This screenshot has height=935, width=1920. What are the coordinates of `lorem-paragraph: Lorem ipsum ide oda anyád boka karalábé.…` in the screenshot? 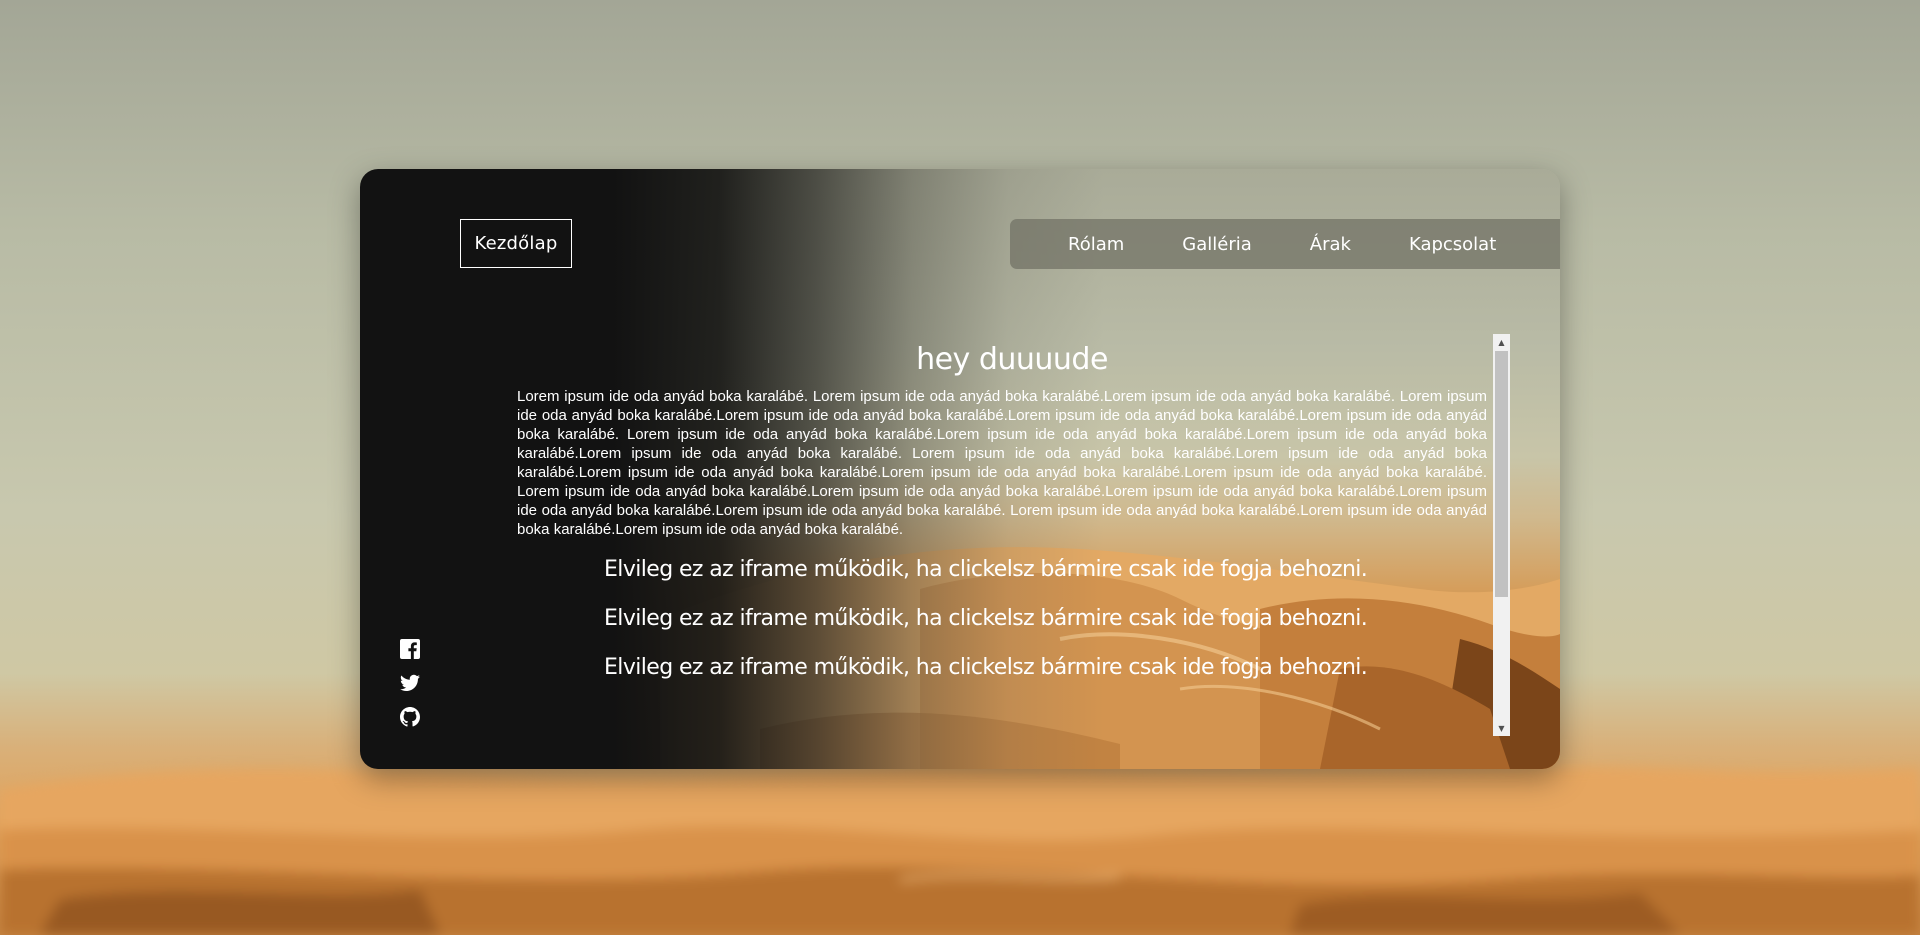 It's located at (1002, 463).